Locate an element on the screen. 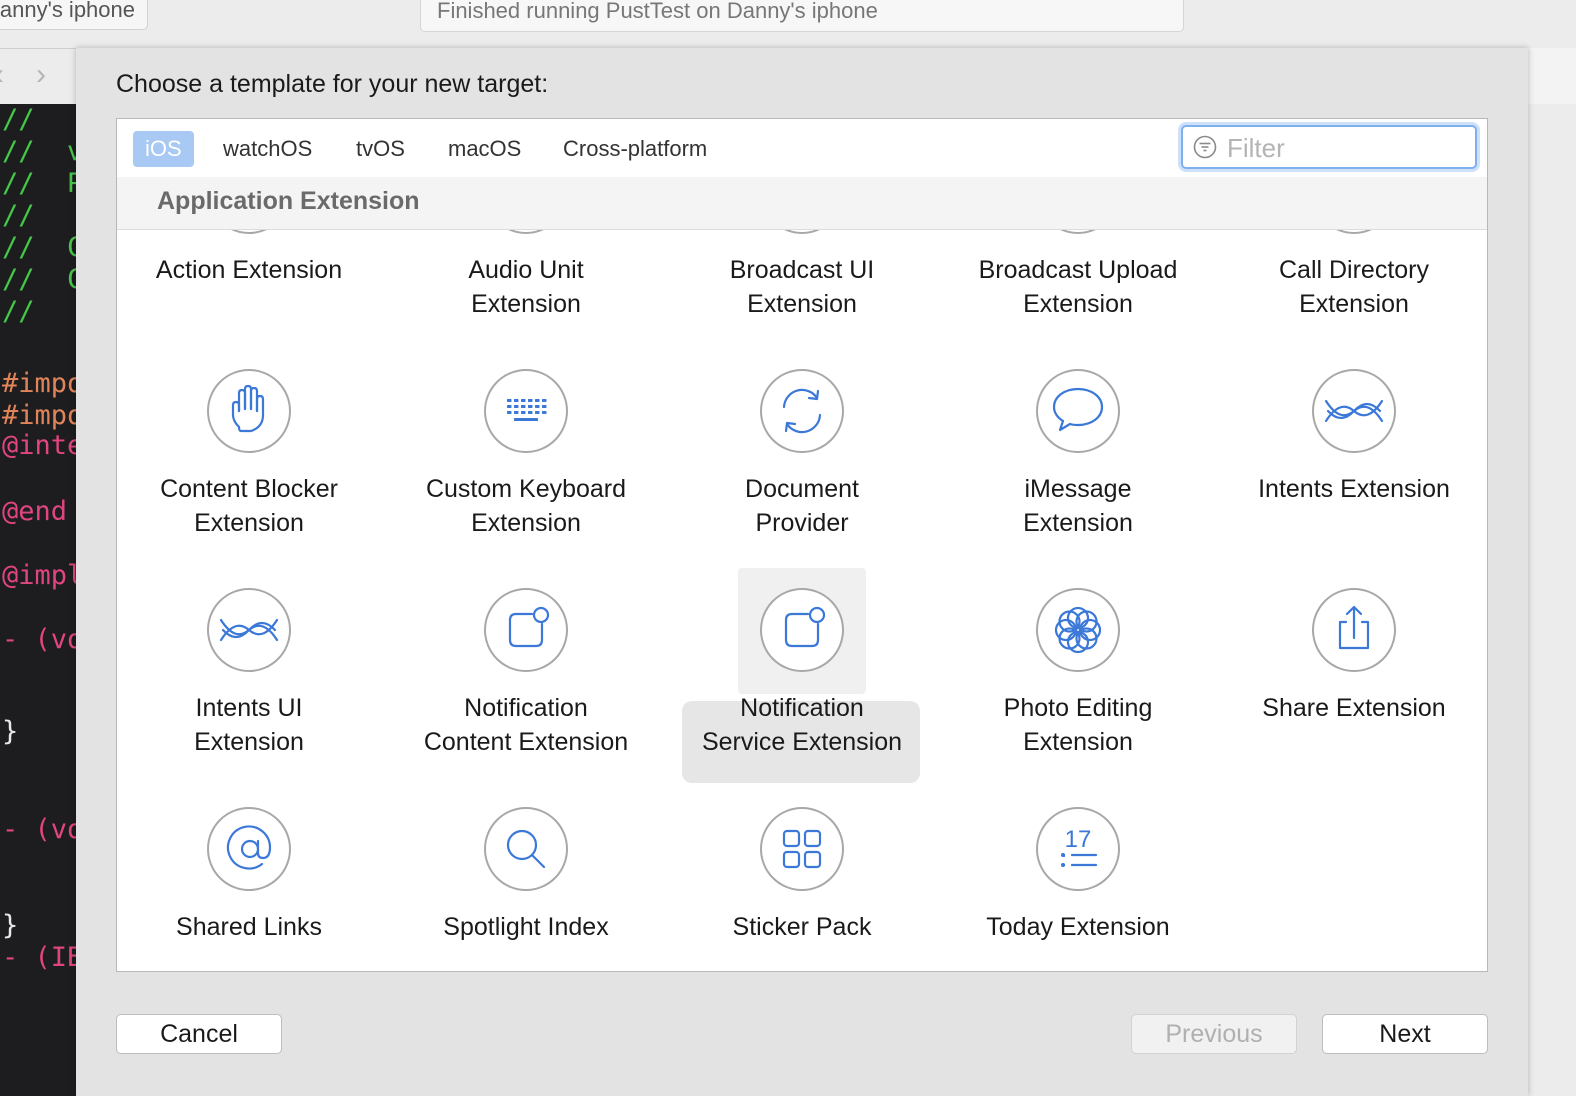  right-toolbar-area is located at coordinates (1552, 76).